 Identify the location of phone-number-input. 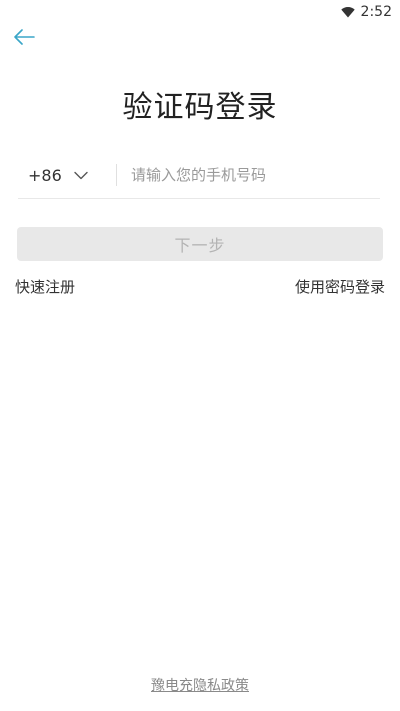
(255, 175).